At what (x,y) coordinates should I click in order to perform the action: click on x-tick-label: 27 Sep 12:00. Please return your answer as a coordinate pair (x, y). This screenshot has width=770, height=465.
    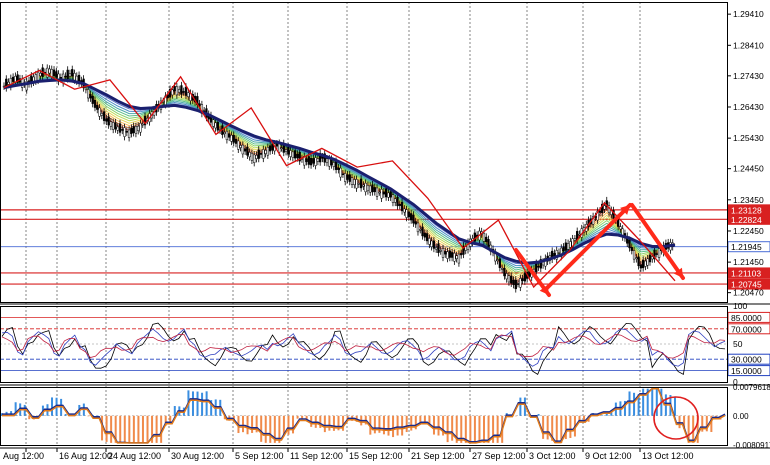
    Looking at the image, I should click on (499, 456).